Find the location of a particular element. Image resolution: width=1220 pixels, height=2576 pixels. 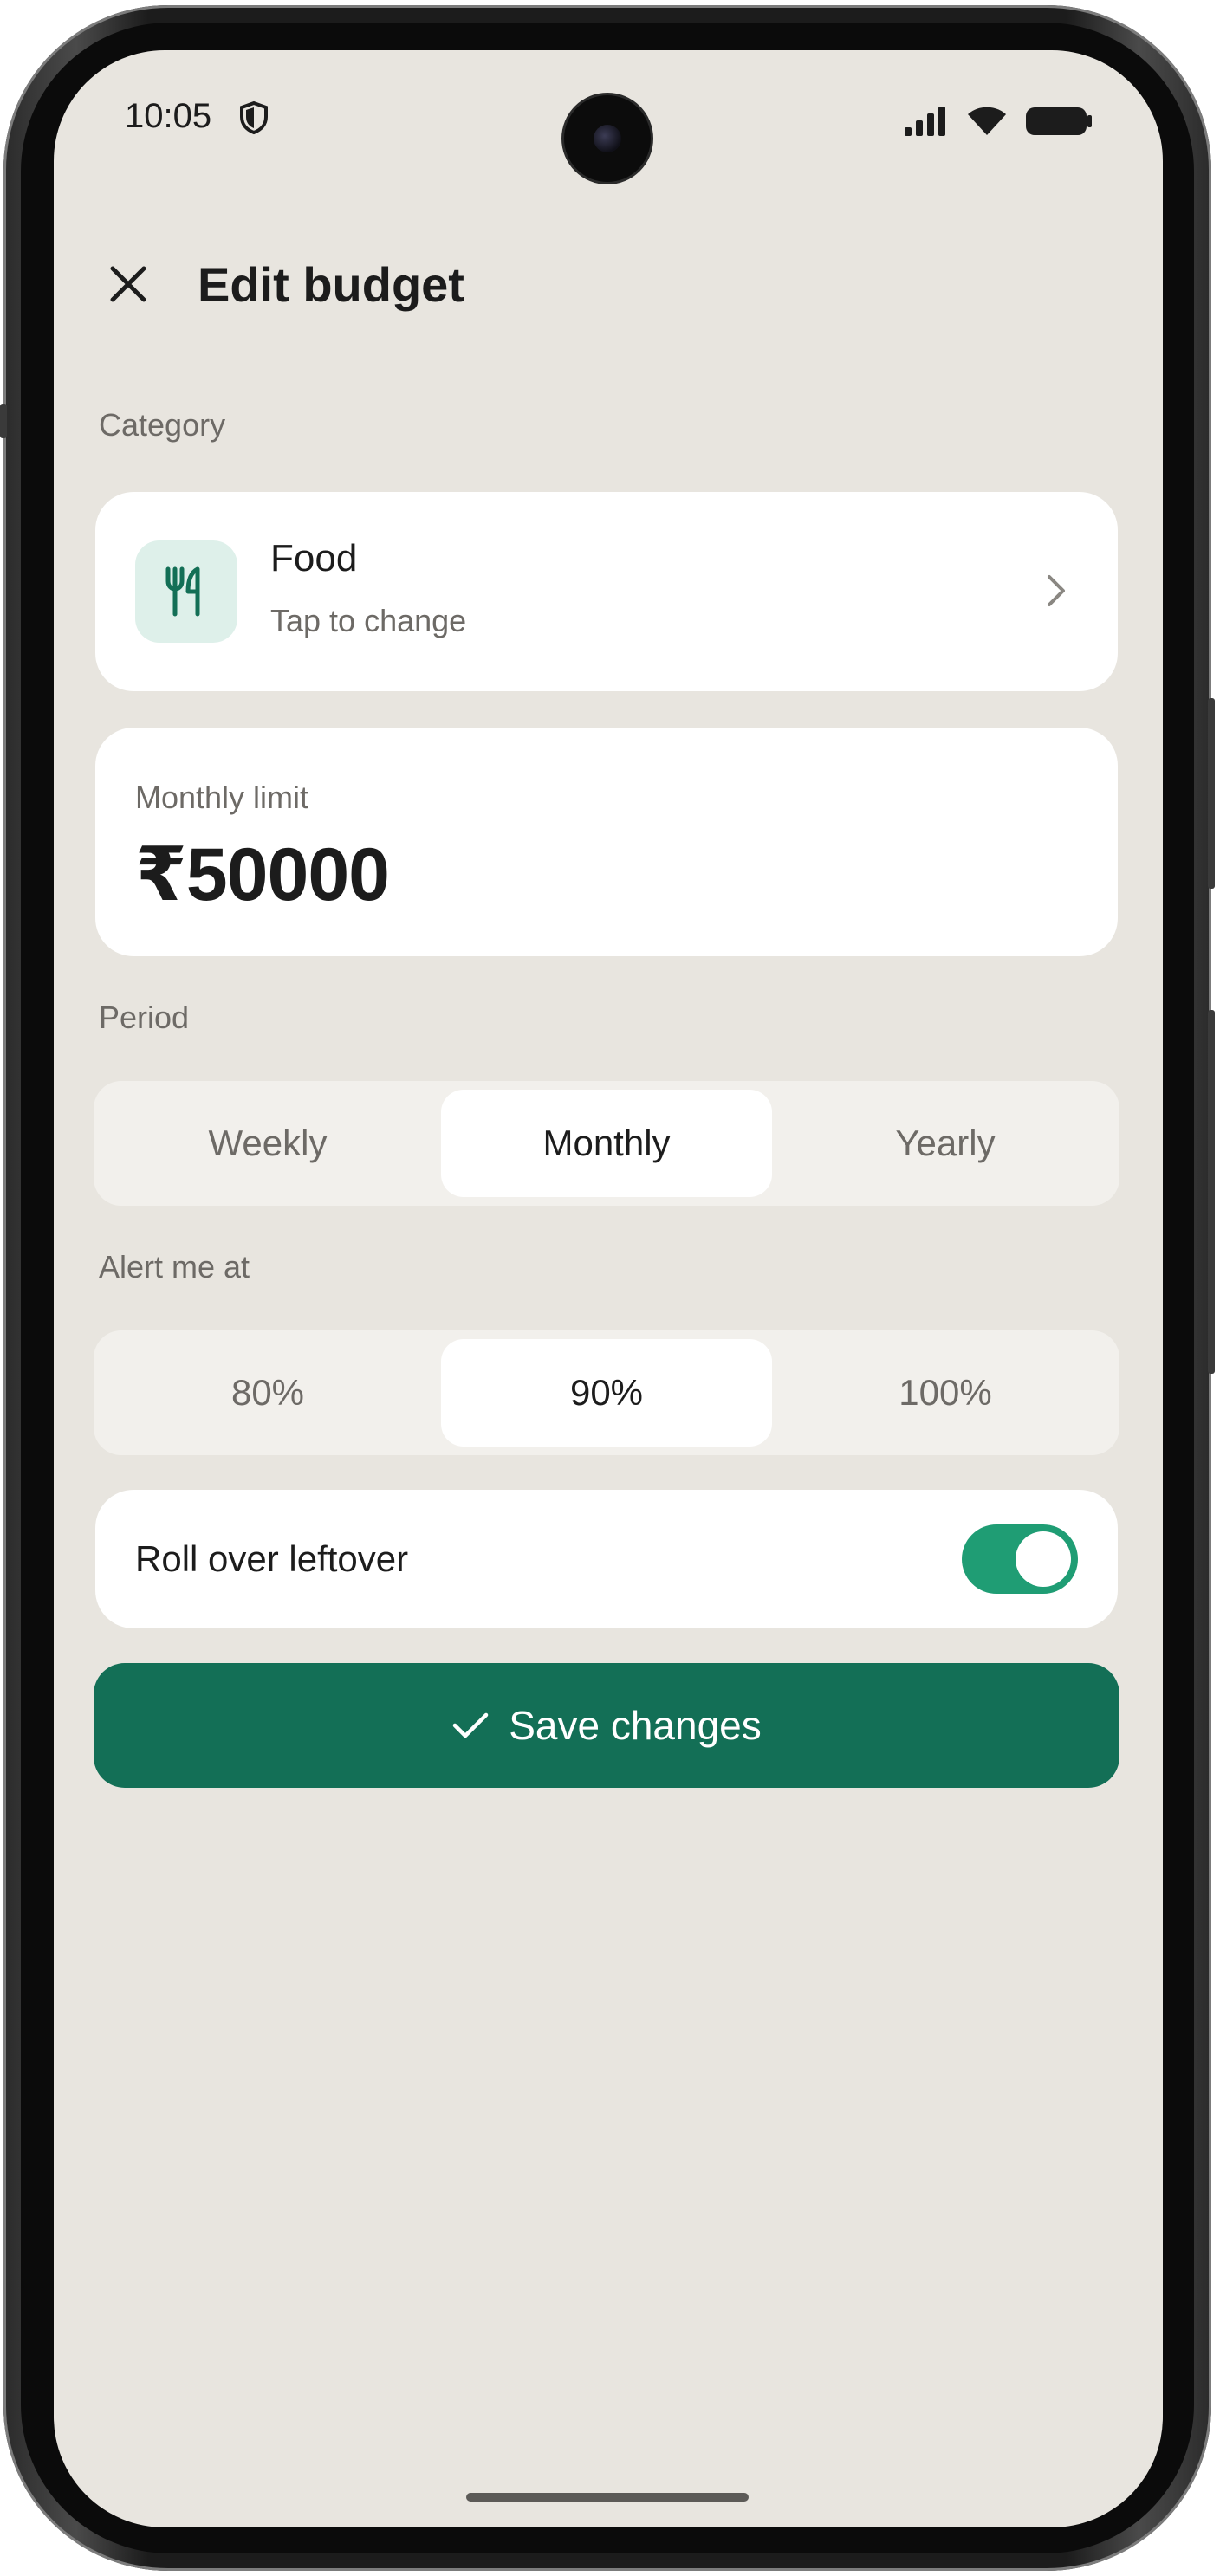

period-option-monthly: Monthly is located at coordinates (606, 1143).